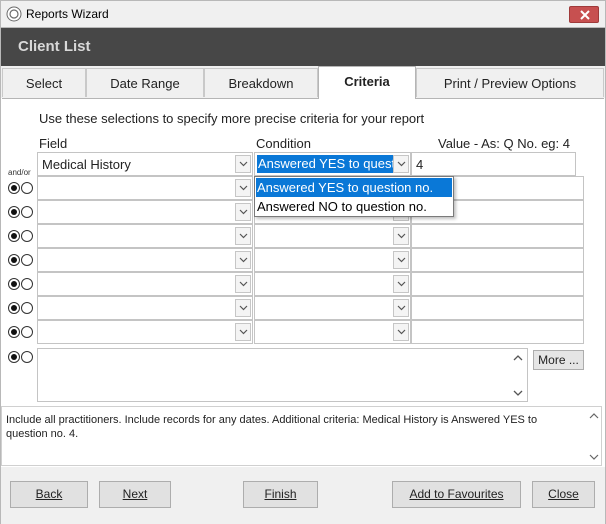 The width and height of the screenshot is (606, 524). Describe the element at coordinates (145, 164) in the screenshot. I see `field-select-row-1: Medical History` at that location.